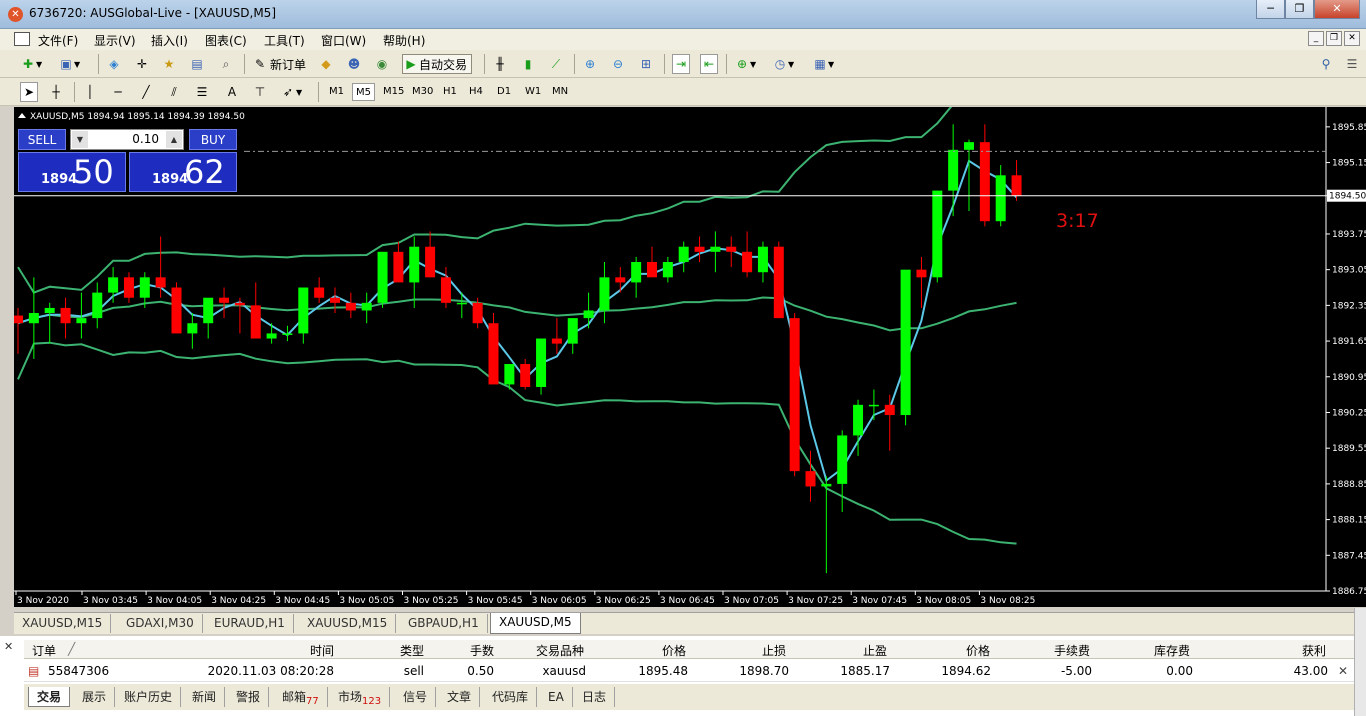 The image size is (1366, 716). I want to click on strategy-tester-button: ⌕, so click(226, 64).